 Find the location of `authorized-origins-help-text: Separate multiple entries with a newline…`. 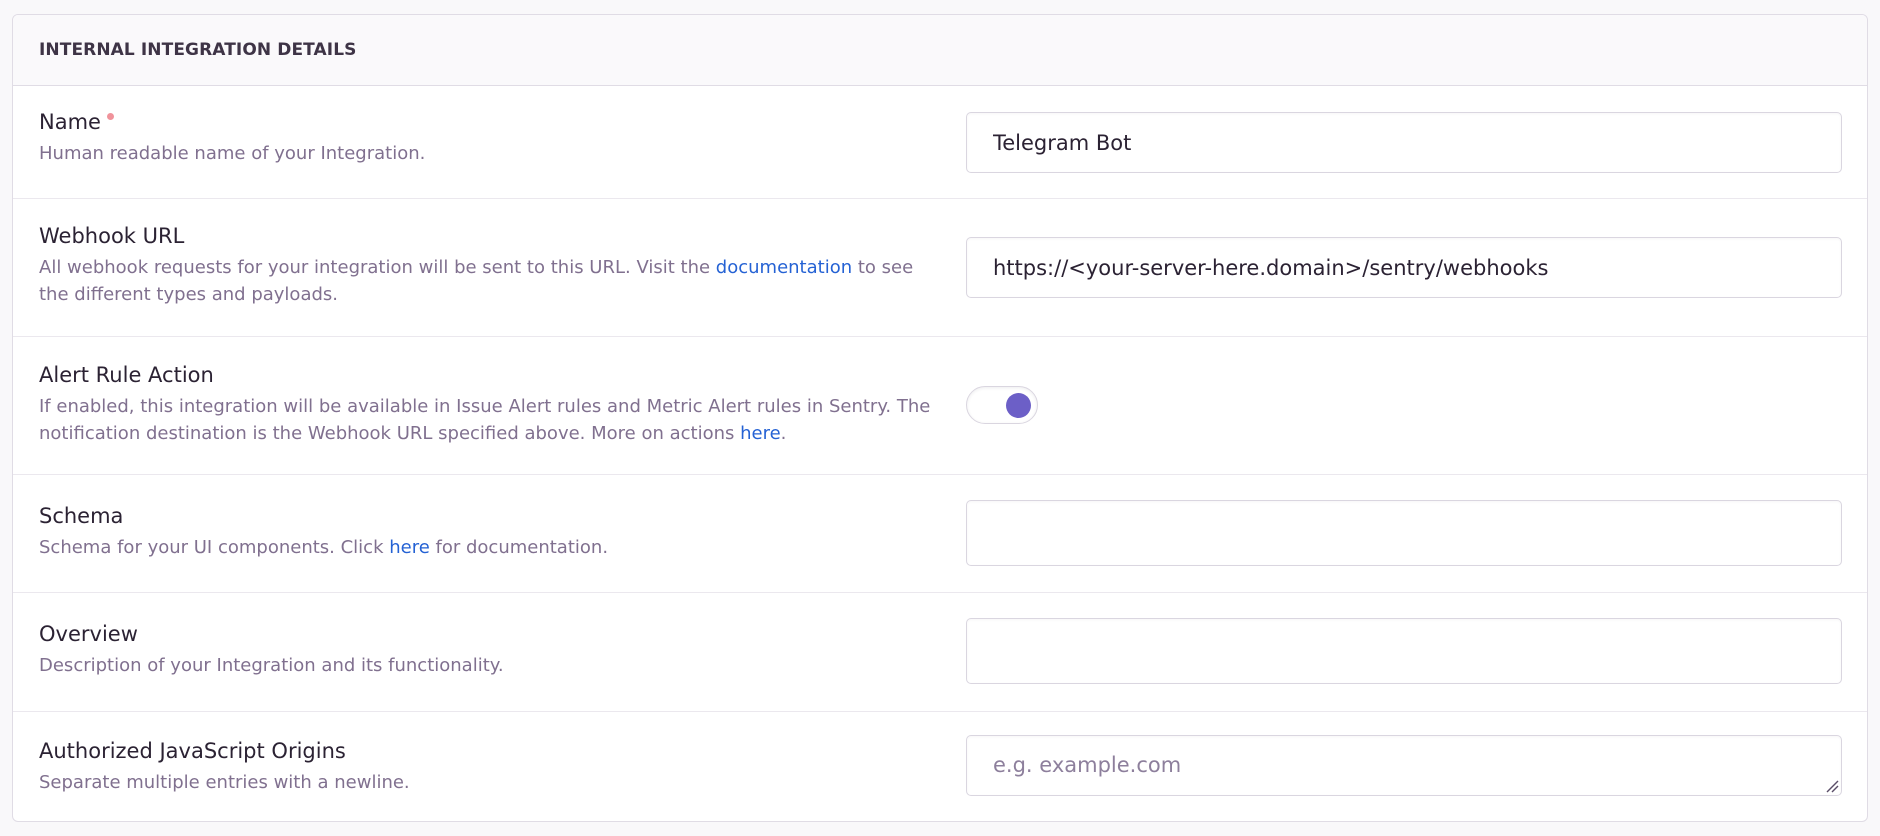

authorized-origins-help-text: Separate multiple entries with a newline… is located at coordinates (224, 782).